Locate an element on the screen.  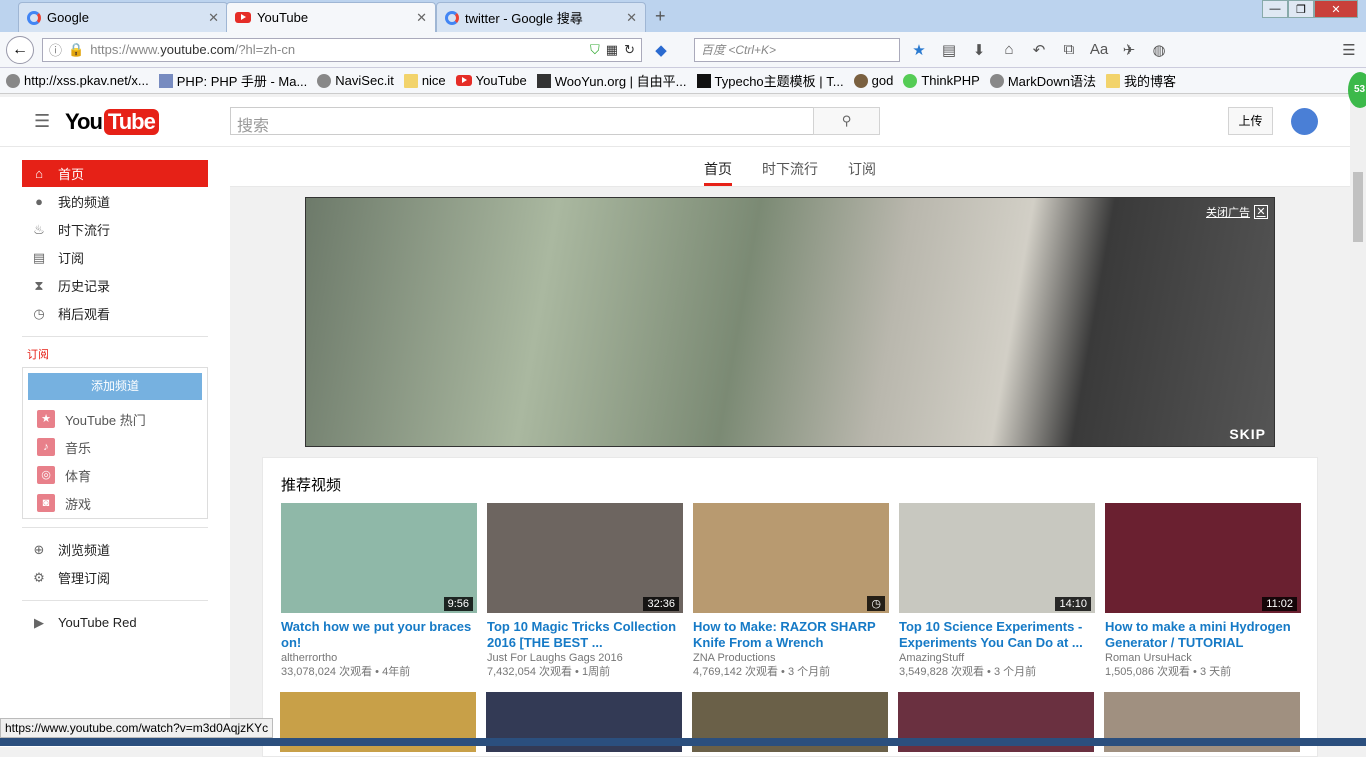
divider is located at coordinates (115, 336).